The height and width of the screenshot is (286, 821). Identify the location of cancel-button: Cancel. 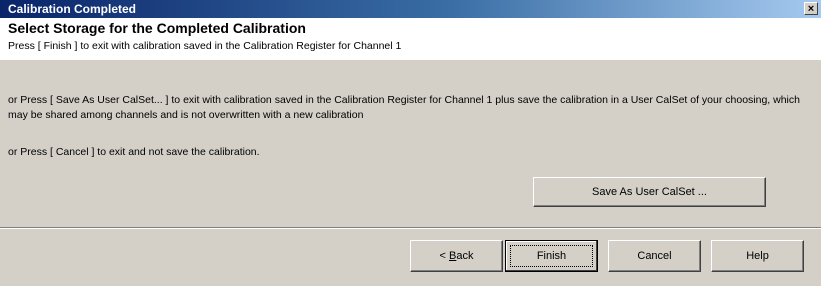
(654, 256).